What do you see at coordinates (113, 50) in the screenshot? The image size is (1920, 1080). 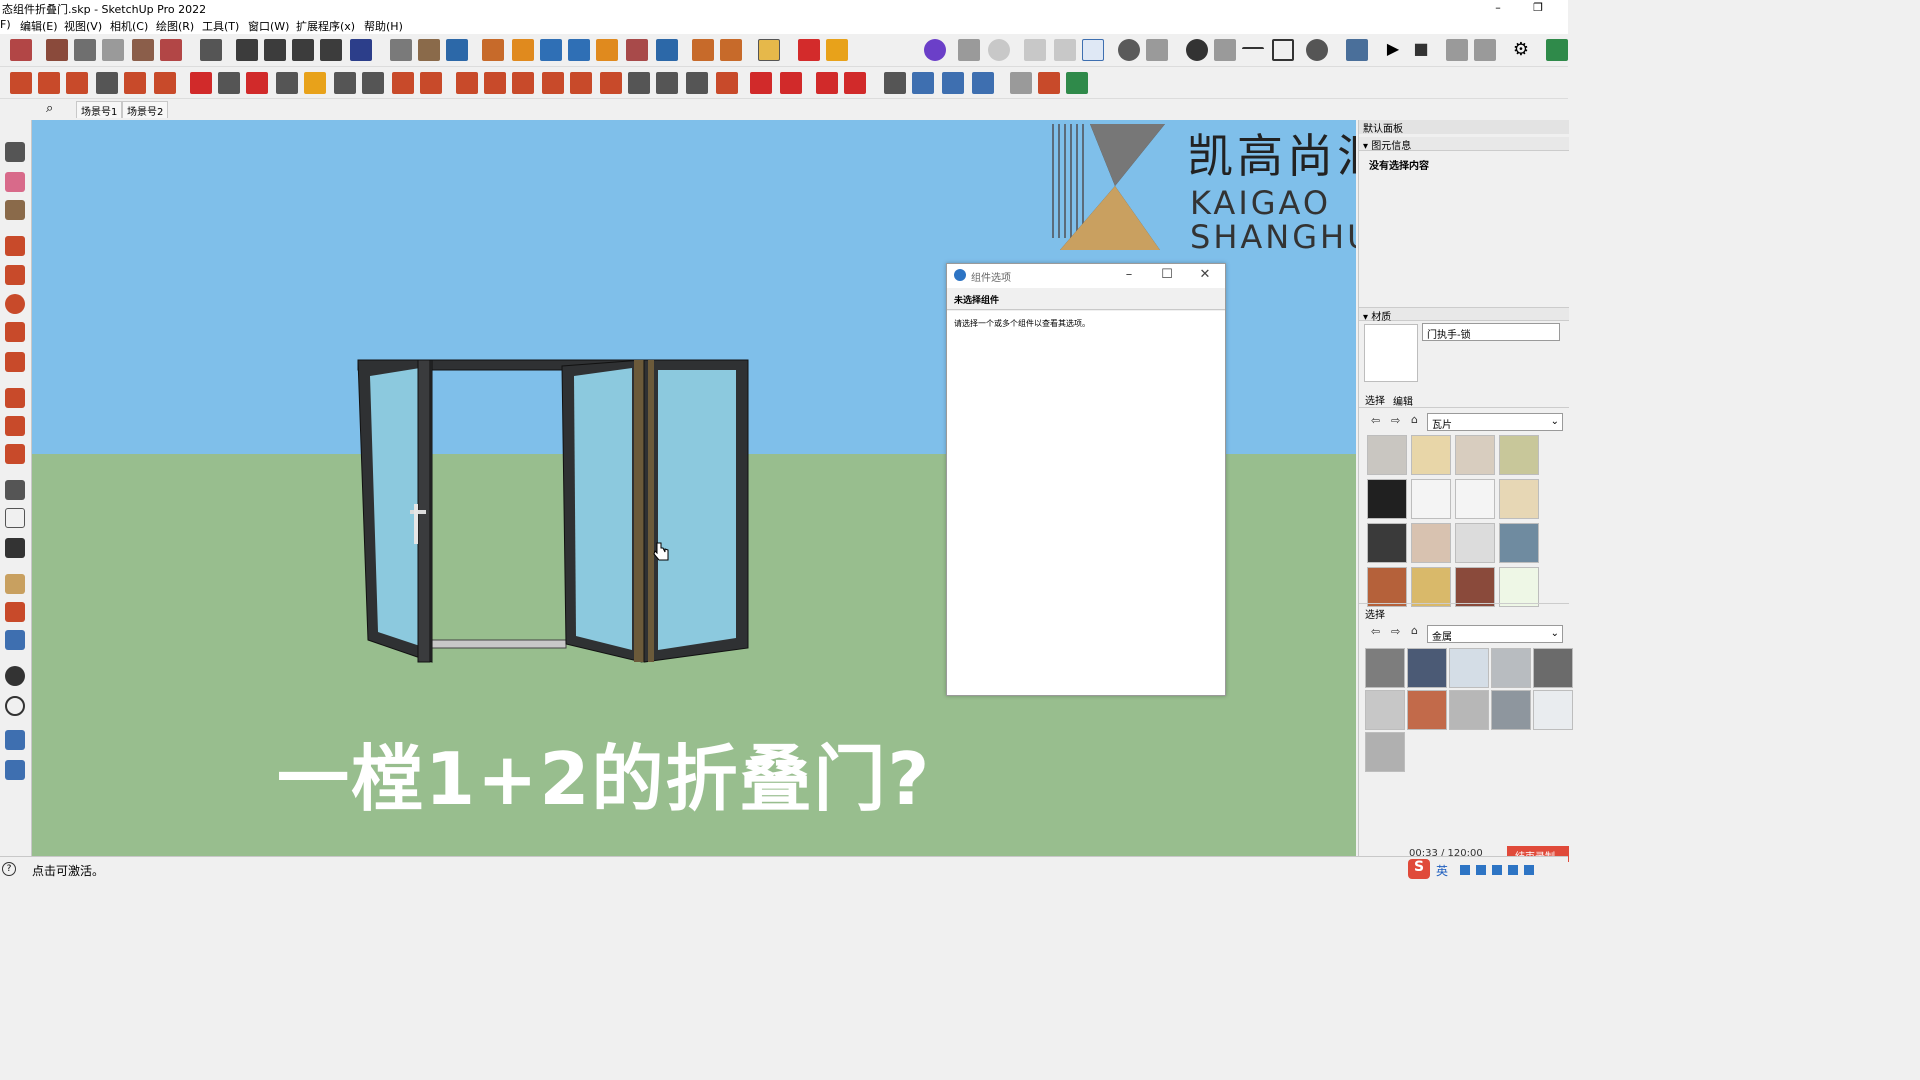 I see `hand-icon` at bounding box center [113, 50].